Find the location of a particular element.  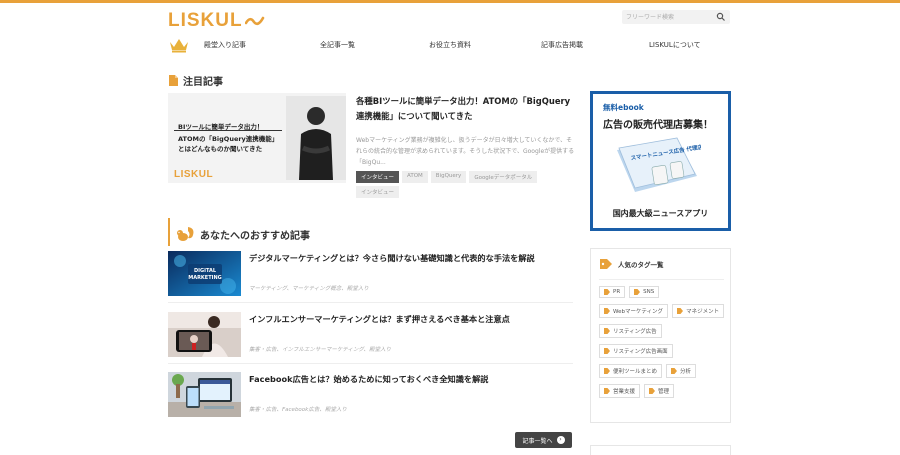

tag-label: 分析 is located at coordinates (686, 372).